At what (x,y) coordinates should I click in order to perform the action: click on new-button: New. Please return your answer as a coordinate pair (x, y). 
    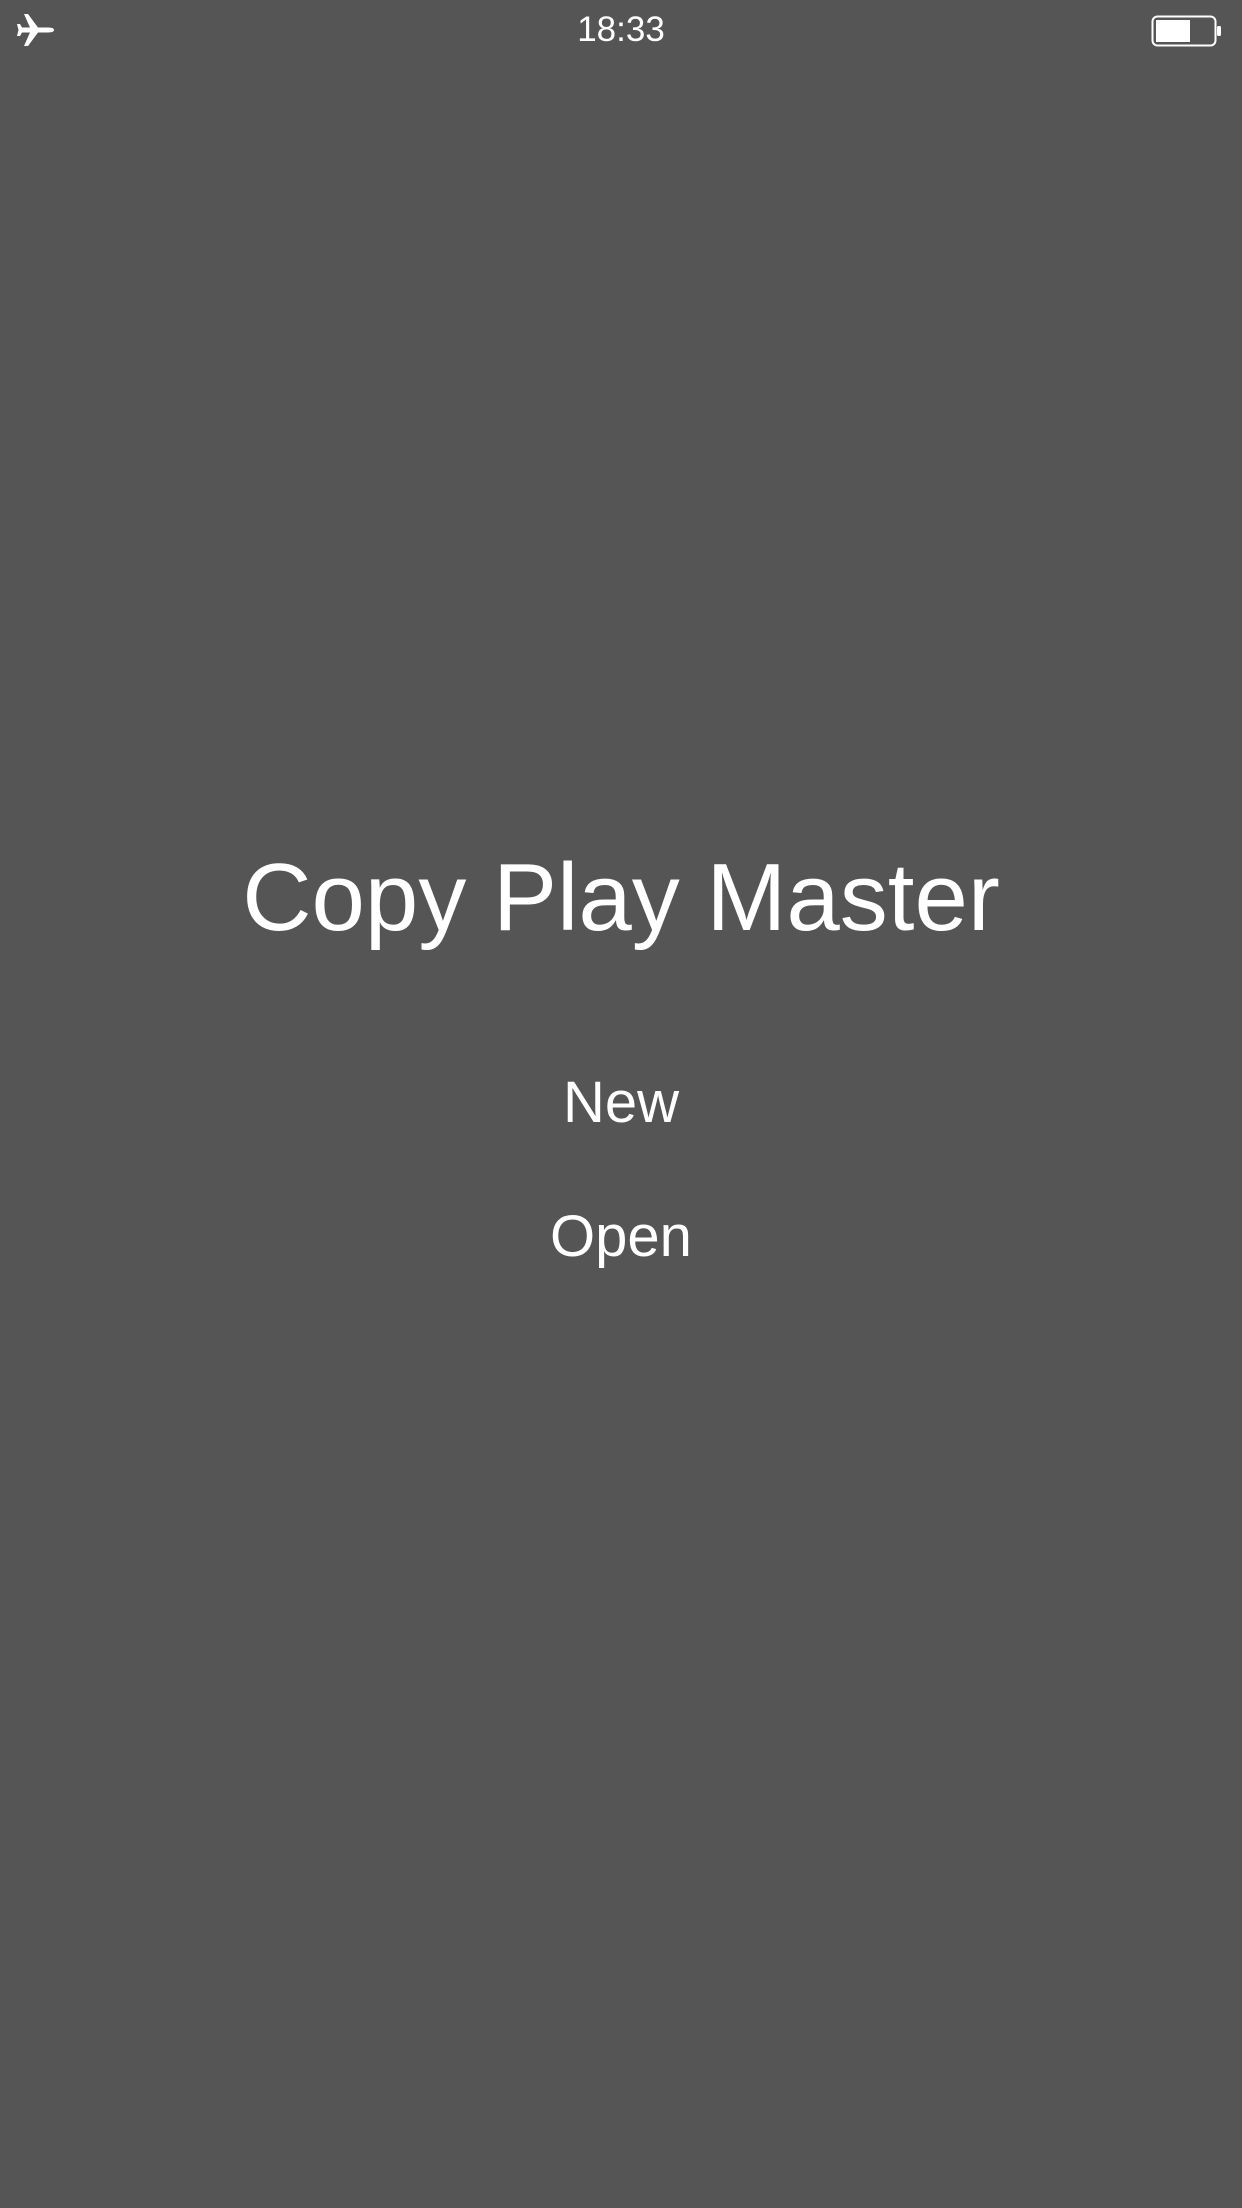
    Looking at the image, I should click on (621, 1103).